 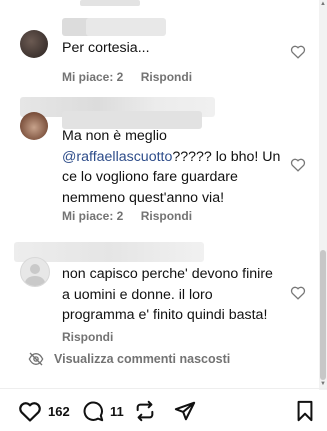 I want to click on default-avatar-body, so click(x=35, y=281).